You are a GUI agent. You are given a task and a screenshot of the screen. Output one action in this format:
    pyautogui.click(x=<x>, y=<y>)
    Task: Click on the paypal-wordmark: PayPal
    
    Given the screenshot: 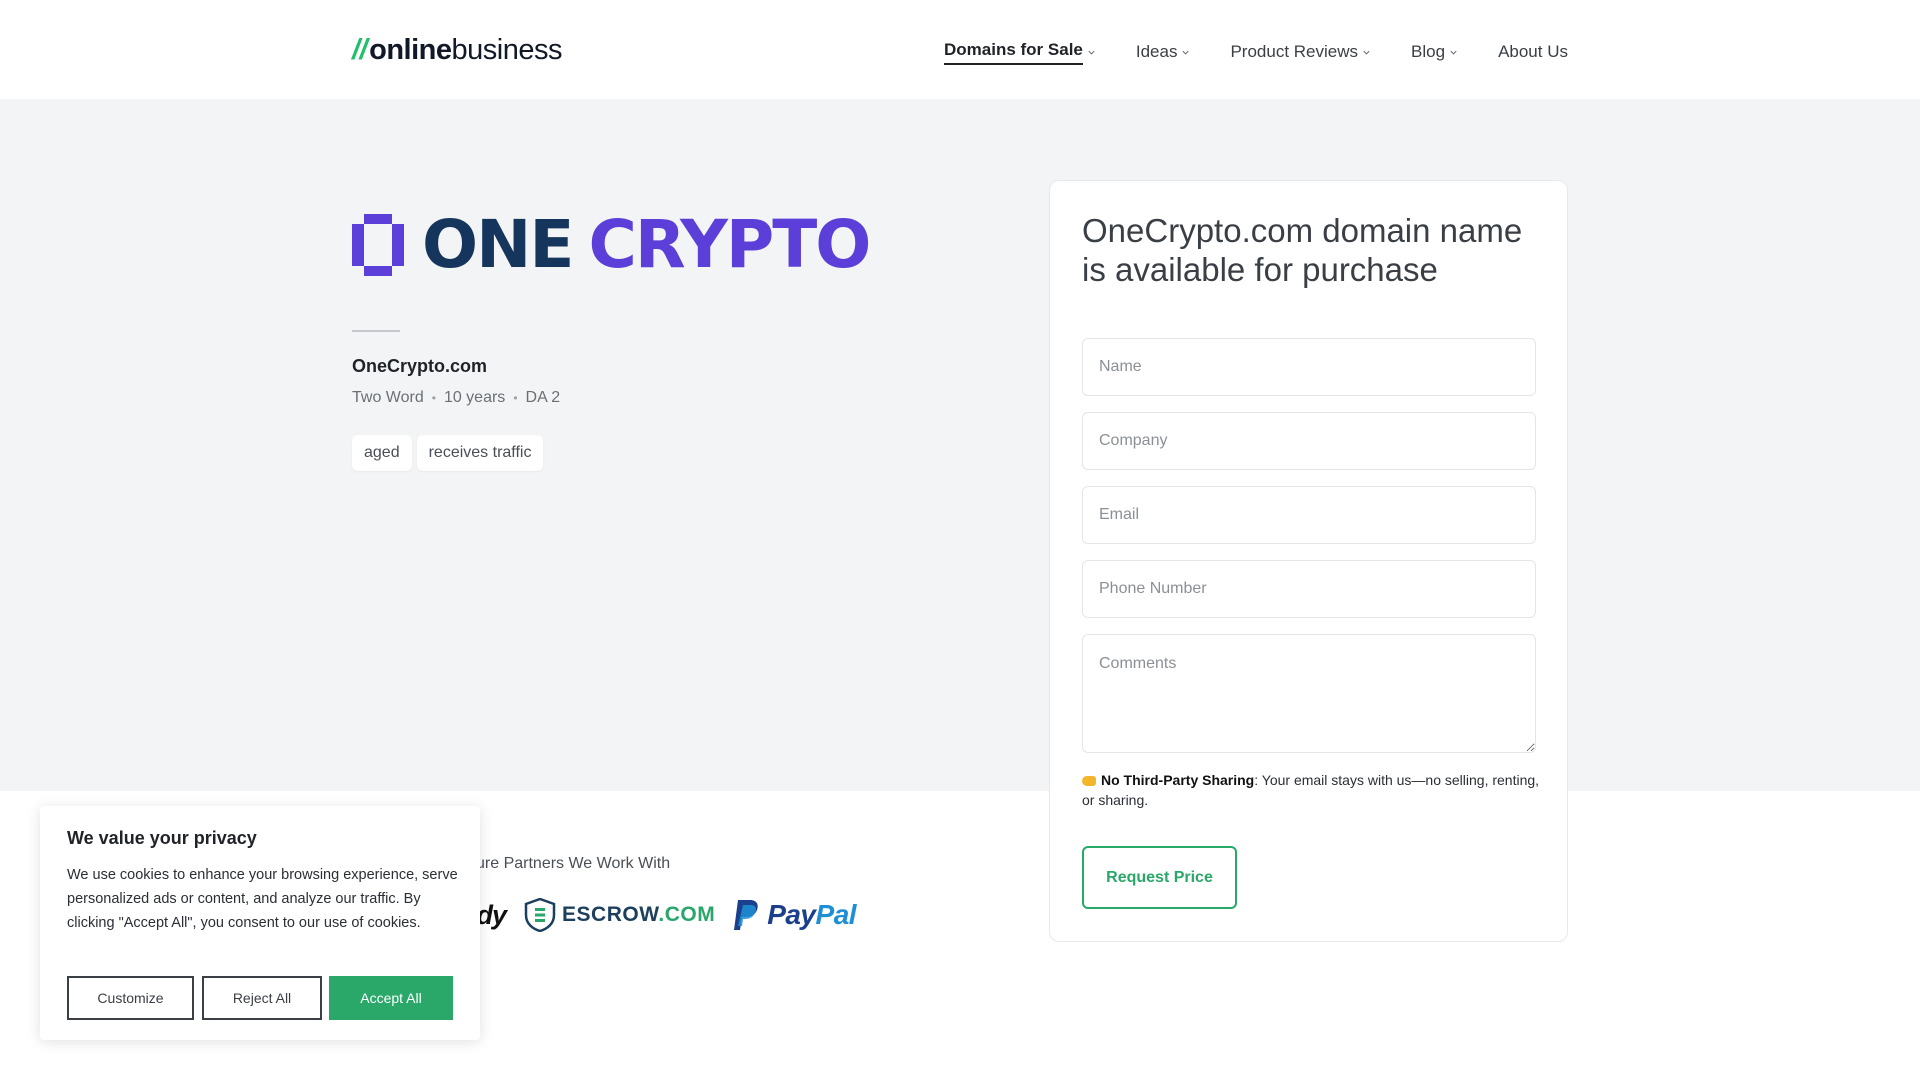 What is the action you would take?
    pyautogui.click(x=811, y=915)
    